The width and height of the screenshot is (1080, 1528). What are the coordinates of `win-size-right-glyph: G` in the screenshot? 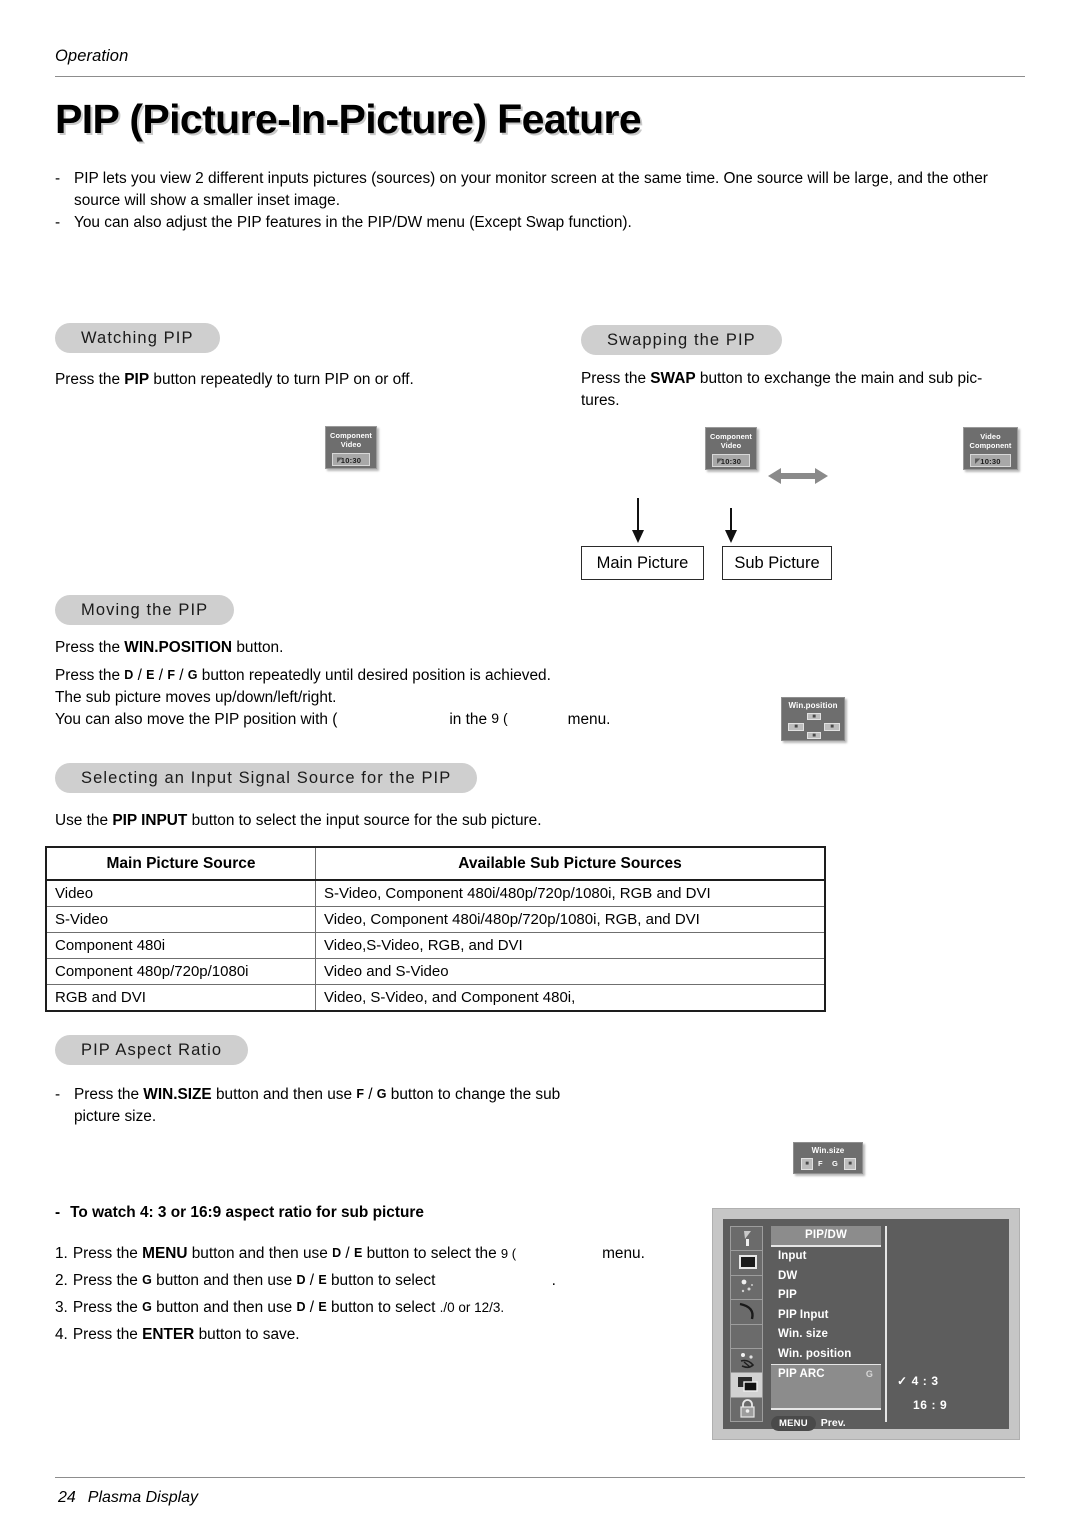 It's located at (835, 1163).